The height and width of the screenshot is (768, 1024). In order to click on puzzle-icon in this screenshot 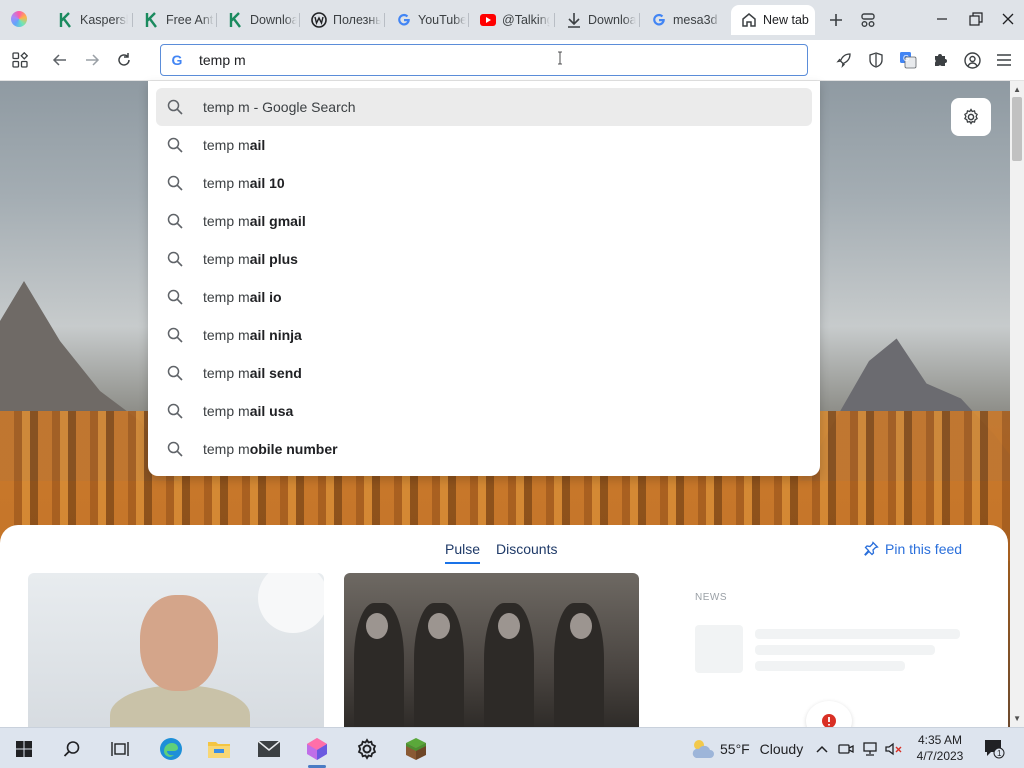, I will do `click(941, 60)`.